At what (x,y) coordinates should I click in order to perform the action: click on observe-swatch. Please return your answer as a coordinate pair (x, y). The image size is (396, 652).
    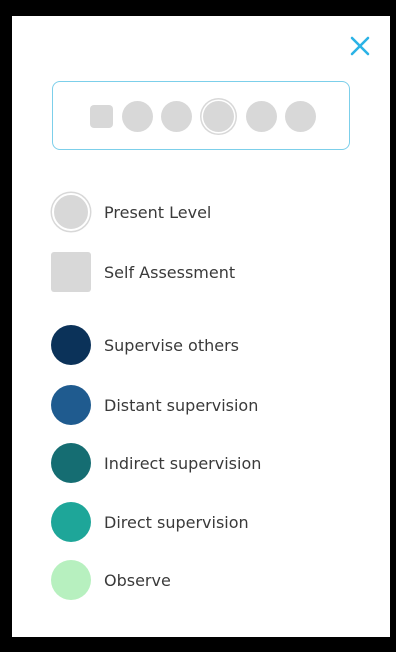
    Looking at the image, I should click on (71, 580).